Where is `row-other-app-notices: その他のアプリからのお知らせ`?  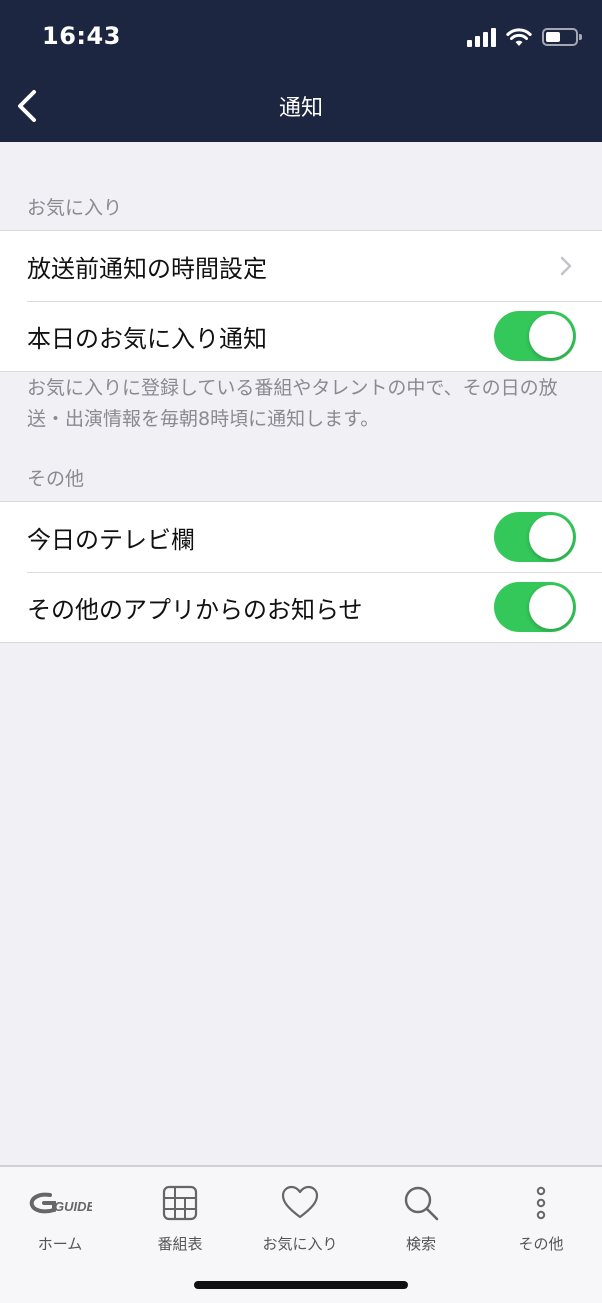 row-other-app-notices: その他のアプリからのお知らせ is located at coordinates (301, 607).